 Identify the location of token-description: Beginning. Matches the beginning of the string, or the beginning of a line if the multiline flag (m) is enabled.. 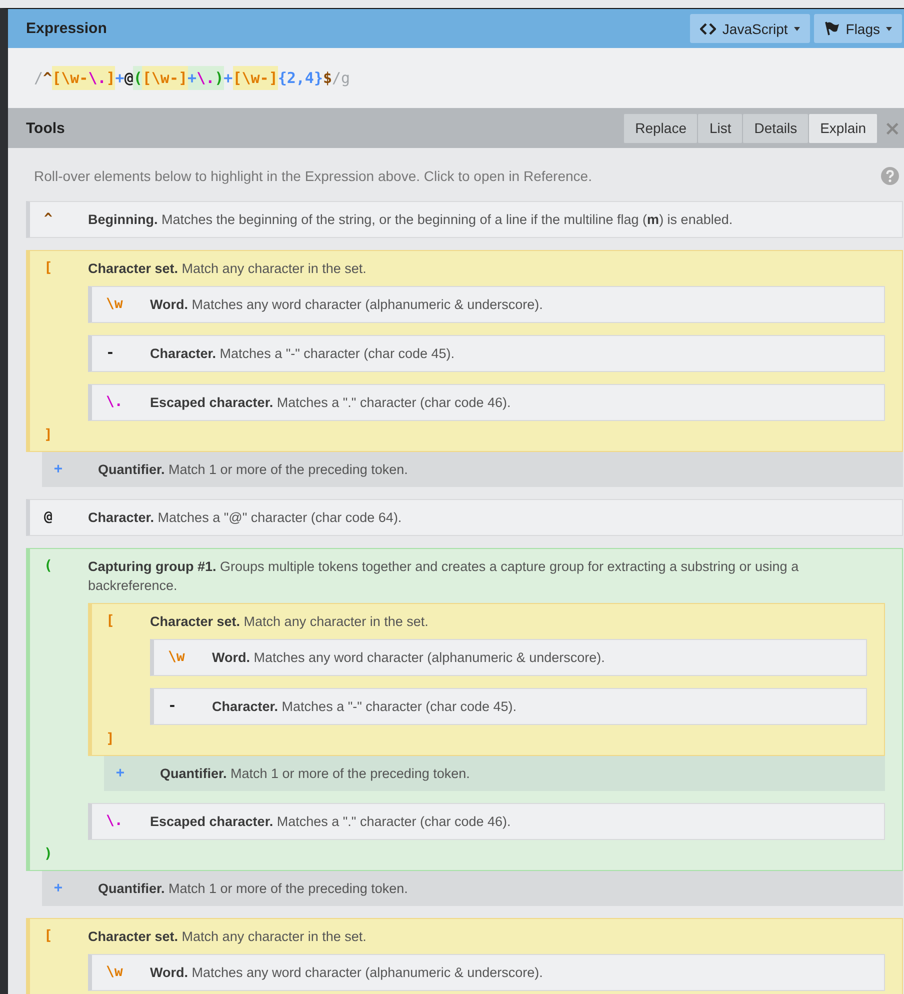
(410, 220).